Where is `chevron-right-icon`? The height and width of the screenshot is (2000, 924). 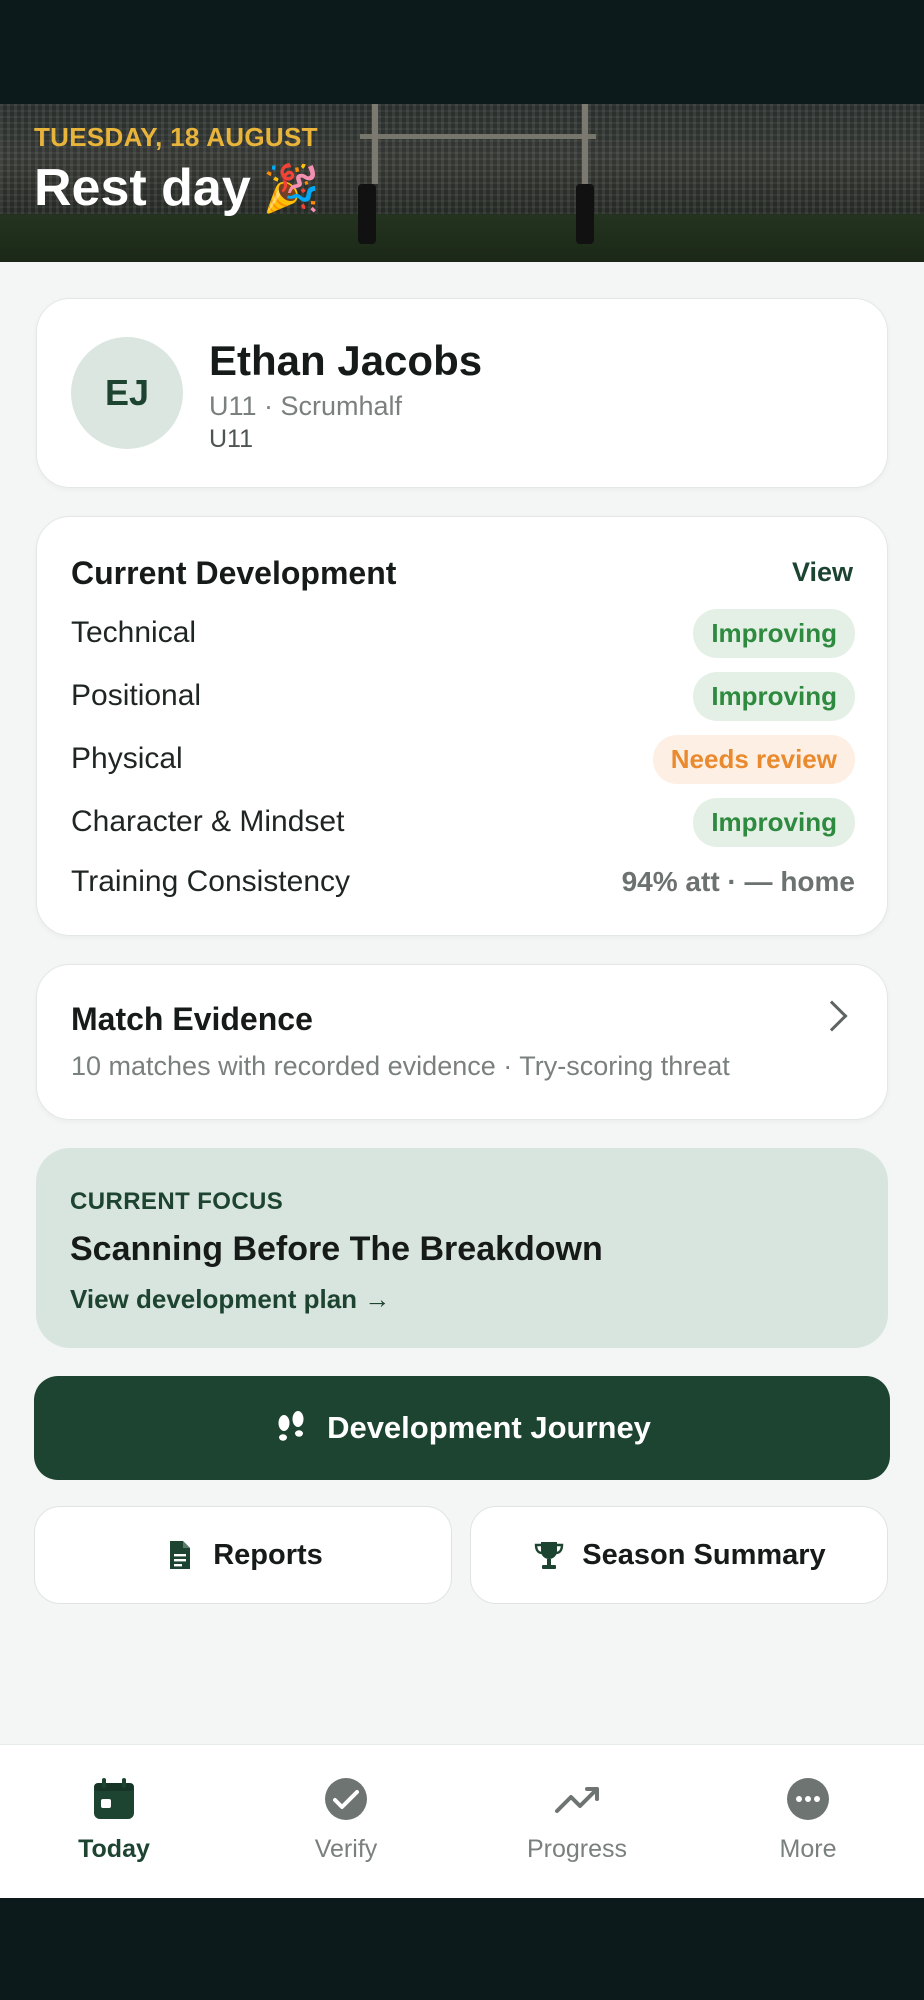
chevron-right-icon is located at coordinates (832, 1016).